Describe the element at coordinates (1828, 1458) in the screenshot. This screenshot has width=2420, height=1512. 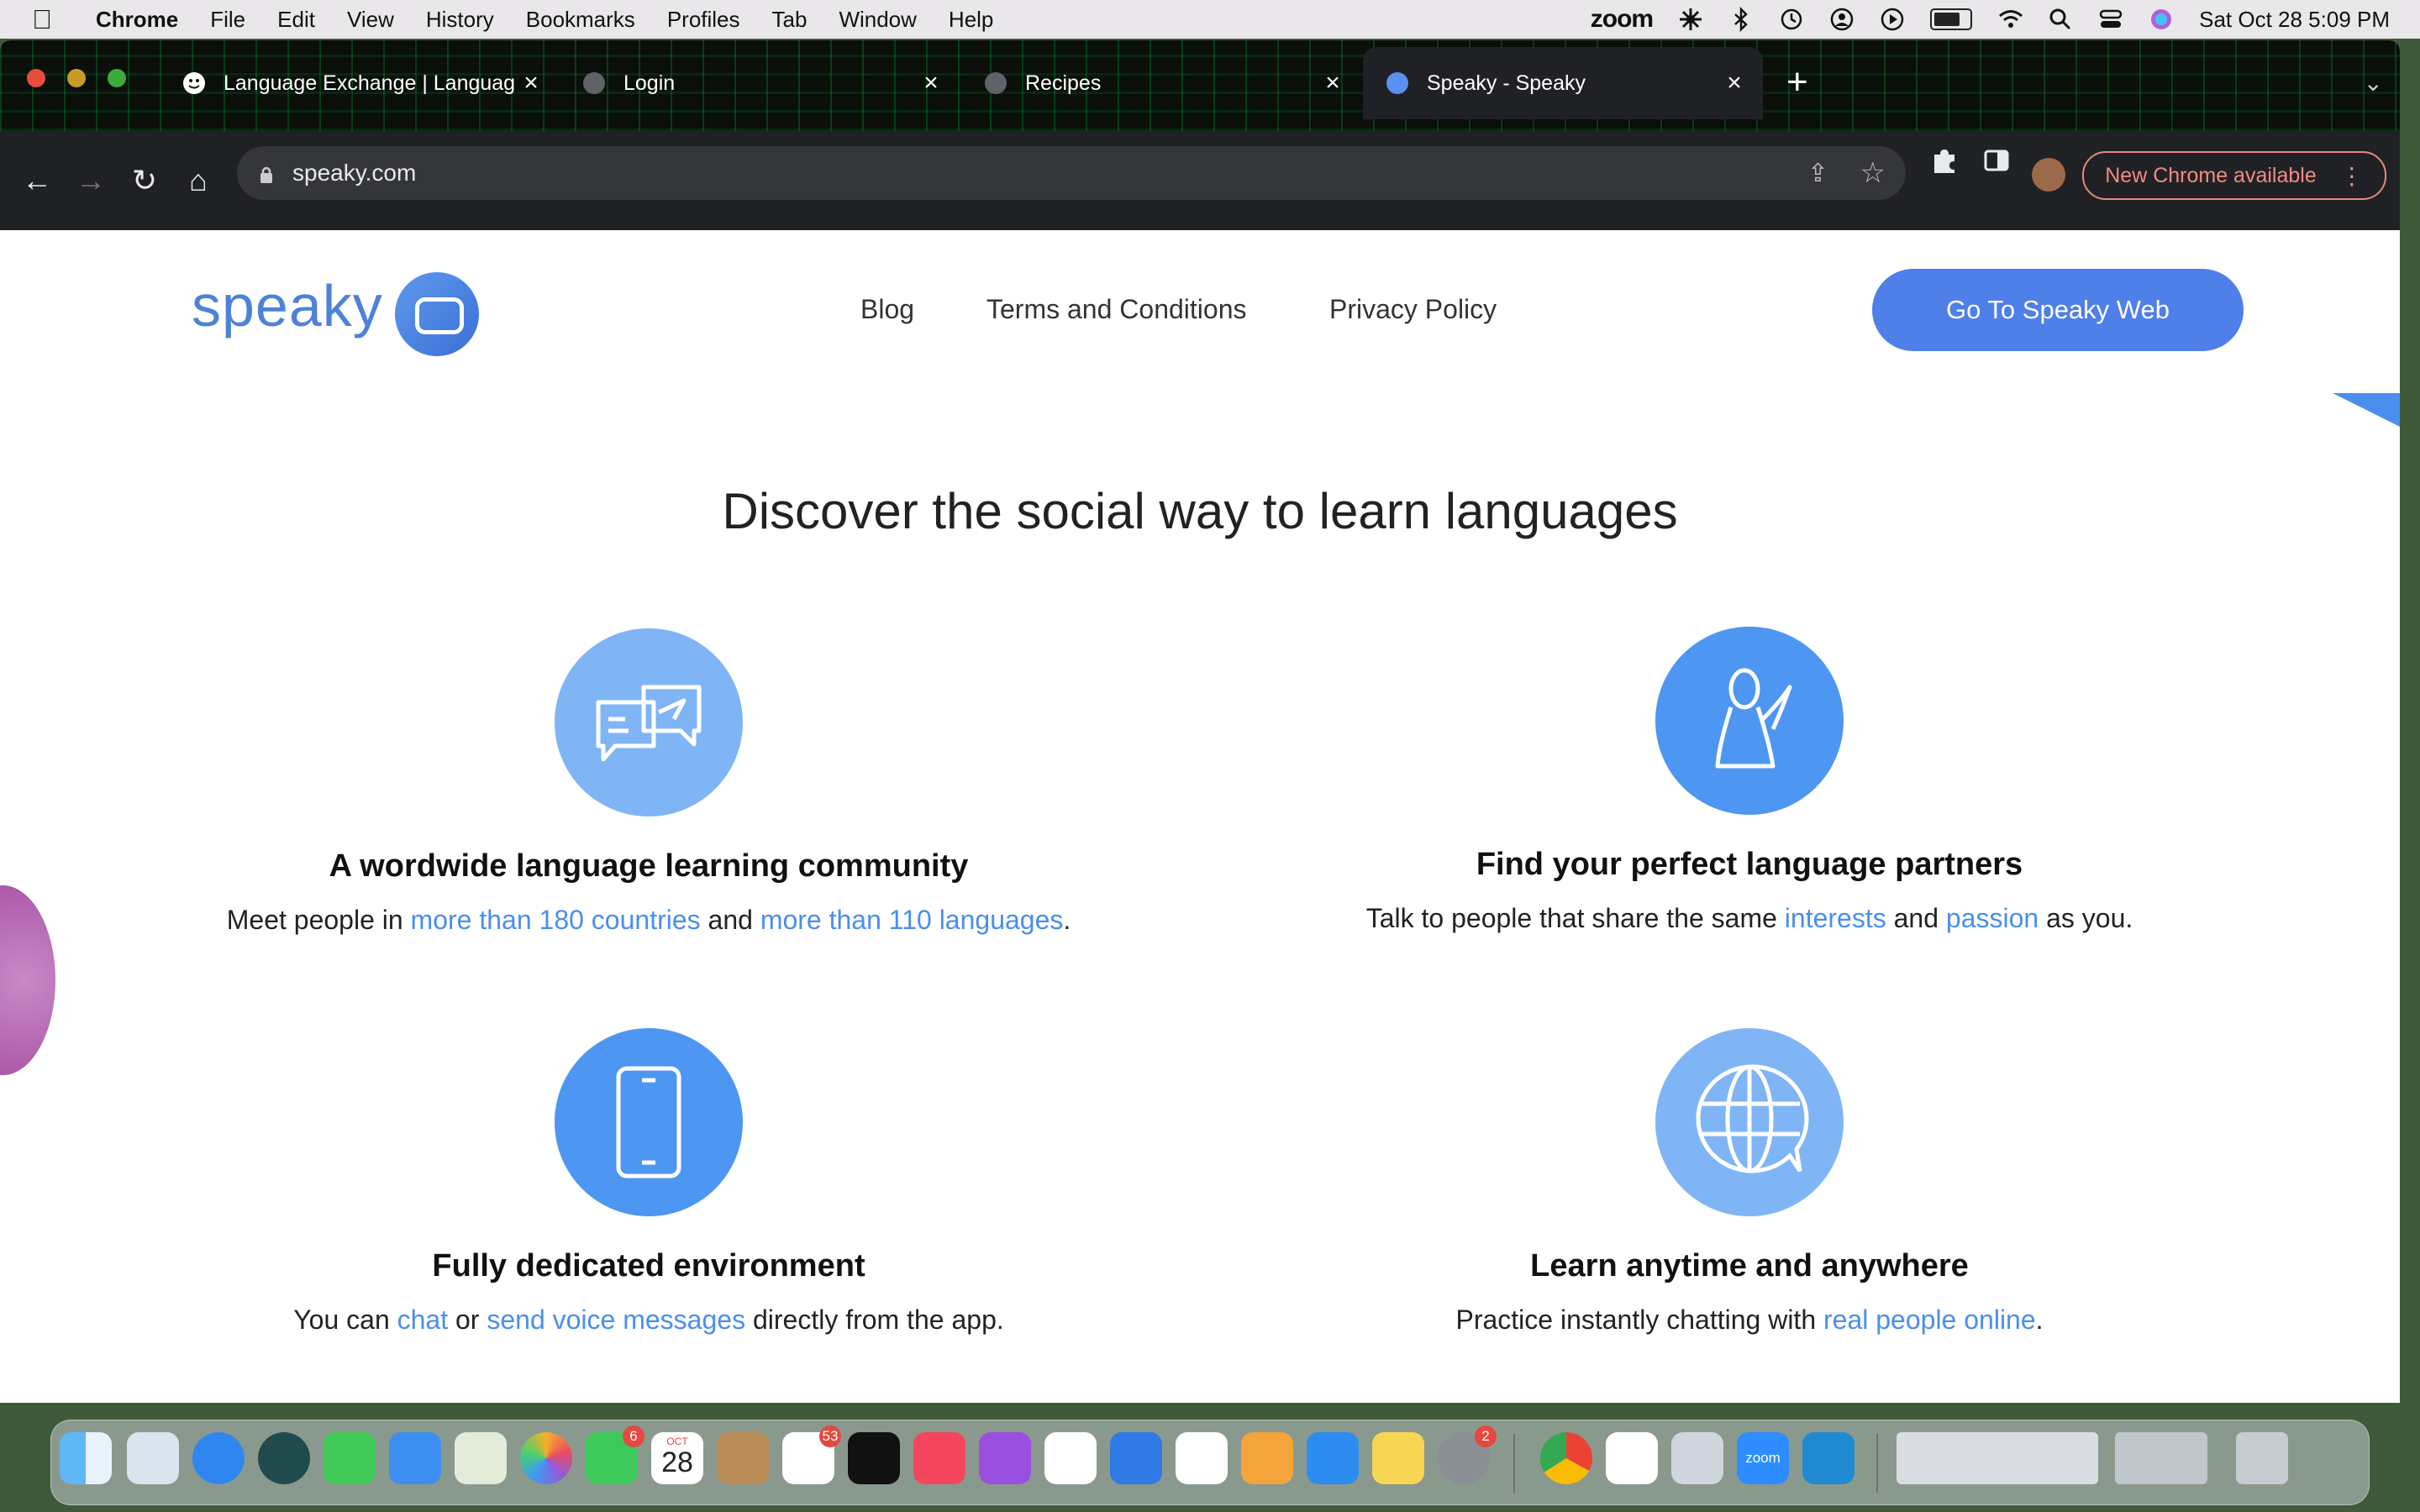
I see `vscode-icon` at that location.